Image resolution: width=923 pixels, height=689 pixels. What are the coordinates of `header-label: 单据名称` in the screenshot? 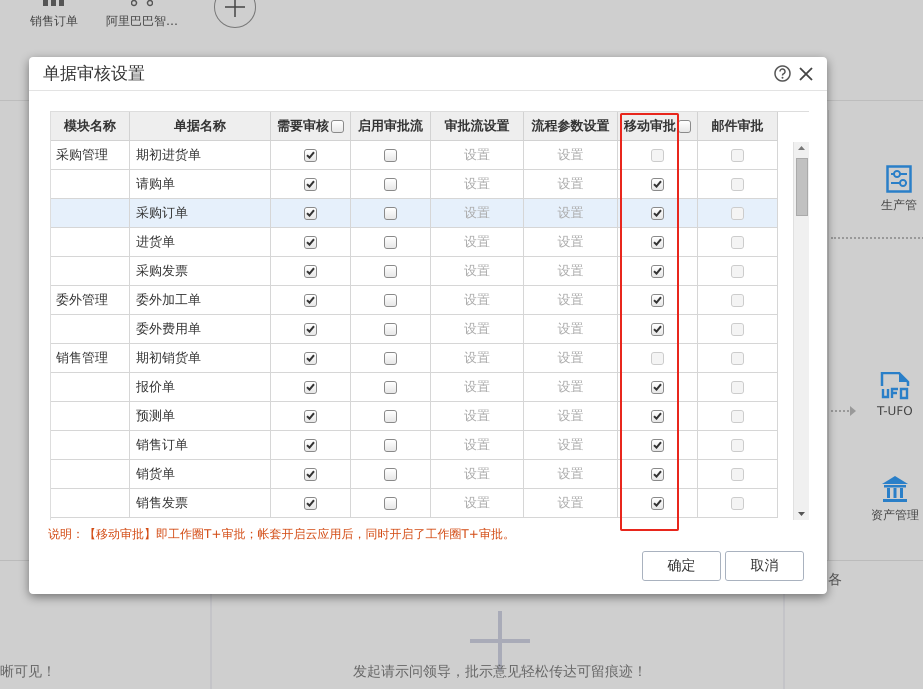 It's located at (200, 126).